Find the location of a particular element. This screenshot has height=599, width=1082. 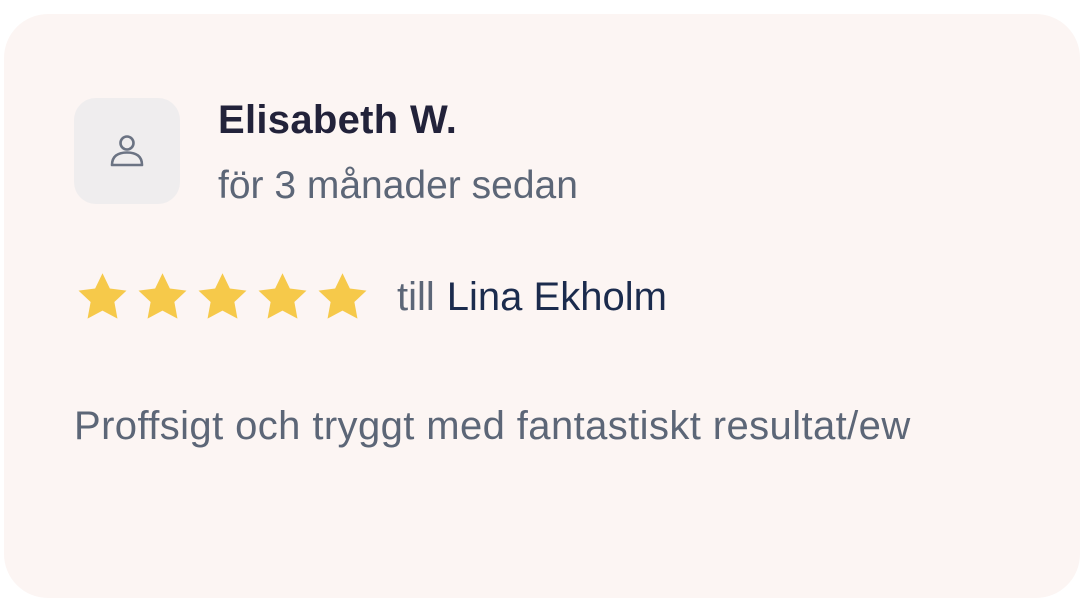

avatar is located at coordinates (127, 151).